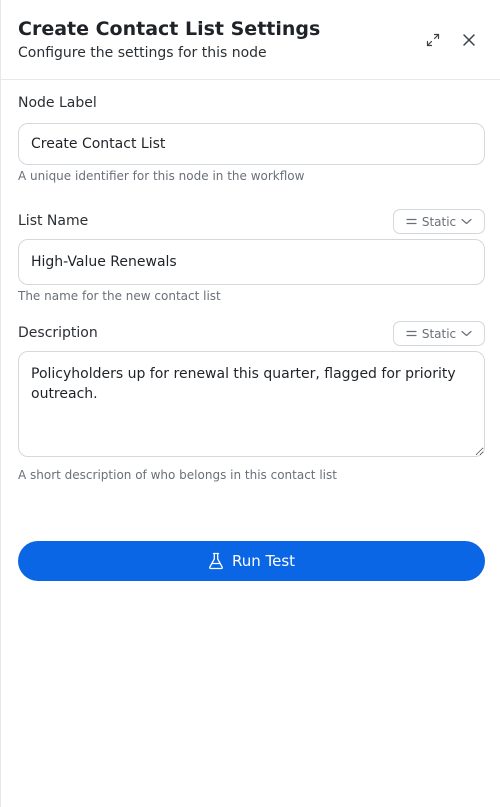  I want to click on description-mode-select: Static, so click(439, 333).